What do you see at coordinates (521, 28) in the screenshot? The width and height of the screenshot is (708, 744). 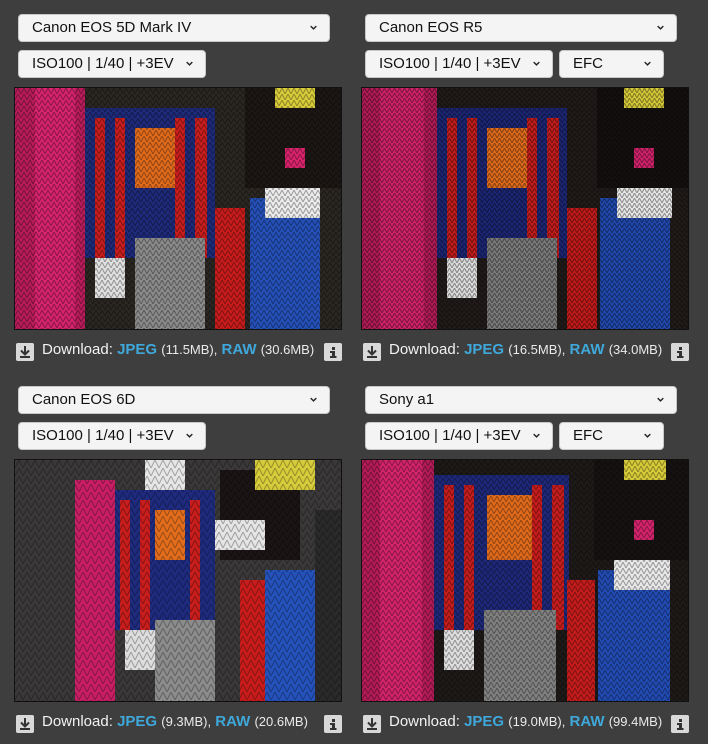 I see `camera-select: Canon EOS R5` at bounding box center [521, 28].